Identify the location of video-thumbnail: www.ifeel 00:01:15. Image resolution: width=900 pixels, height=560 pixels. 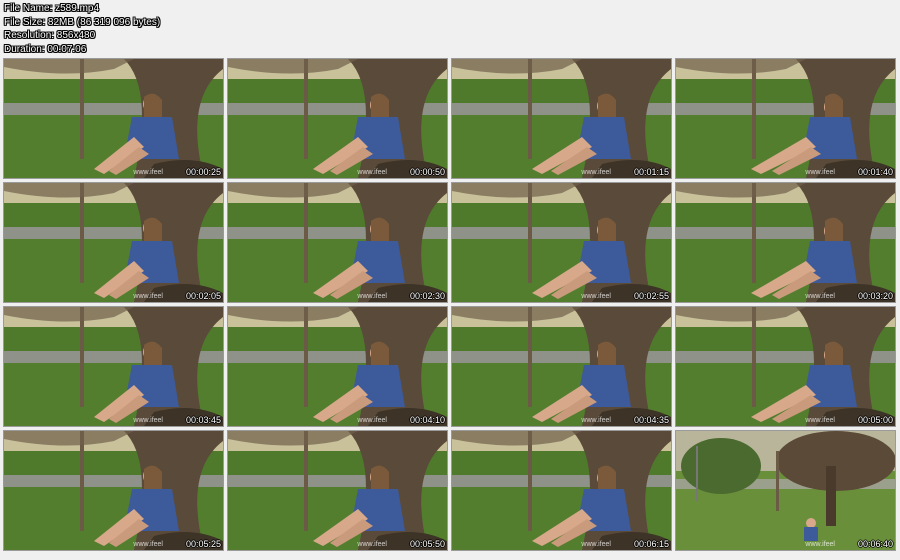
(561, 118).